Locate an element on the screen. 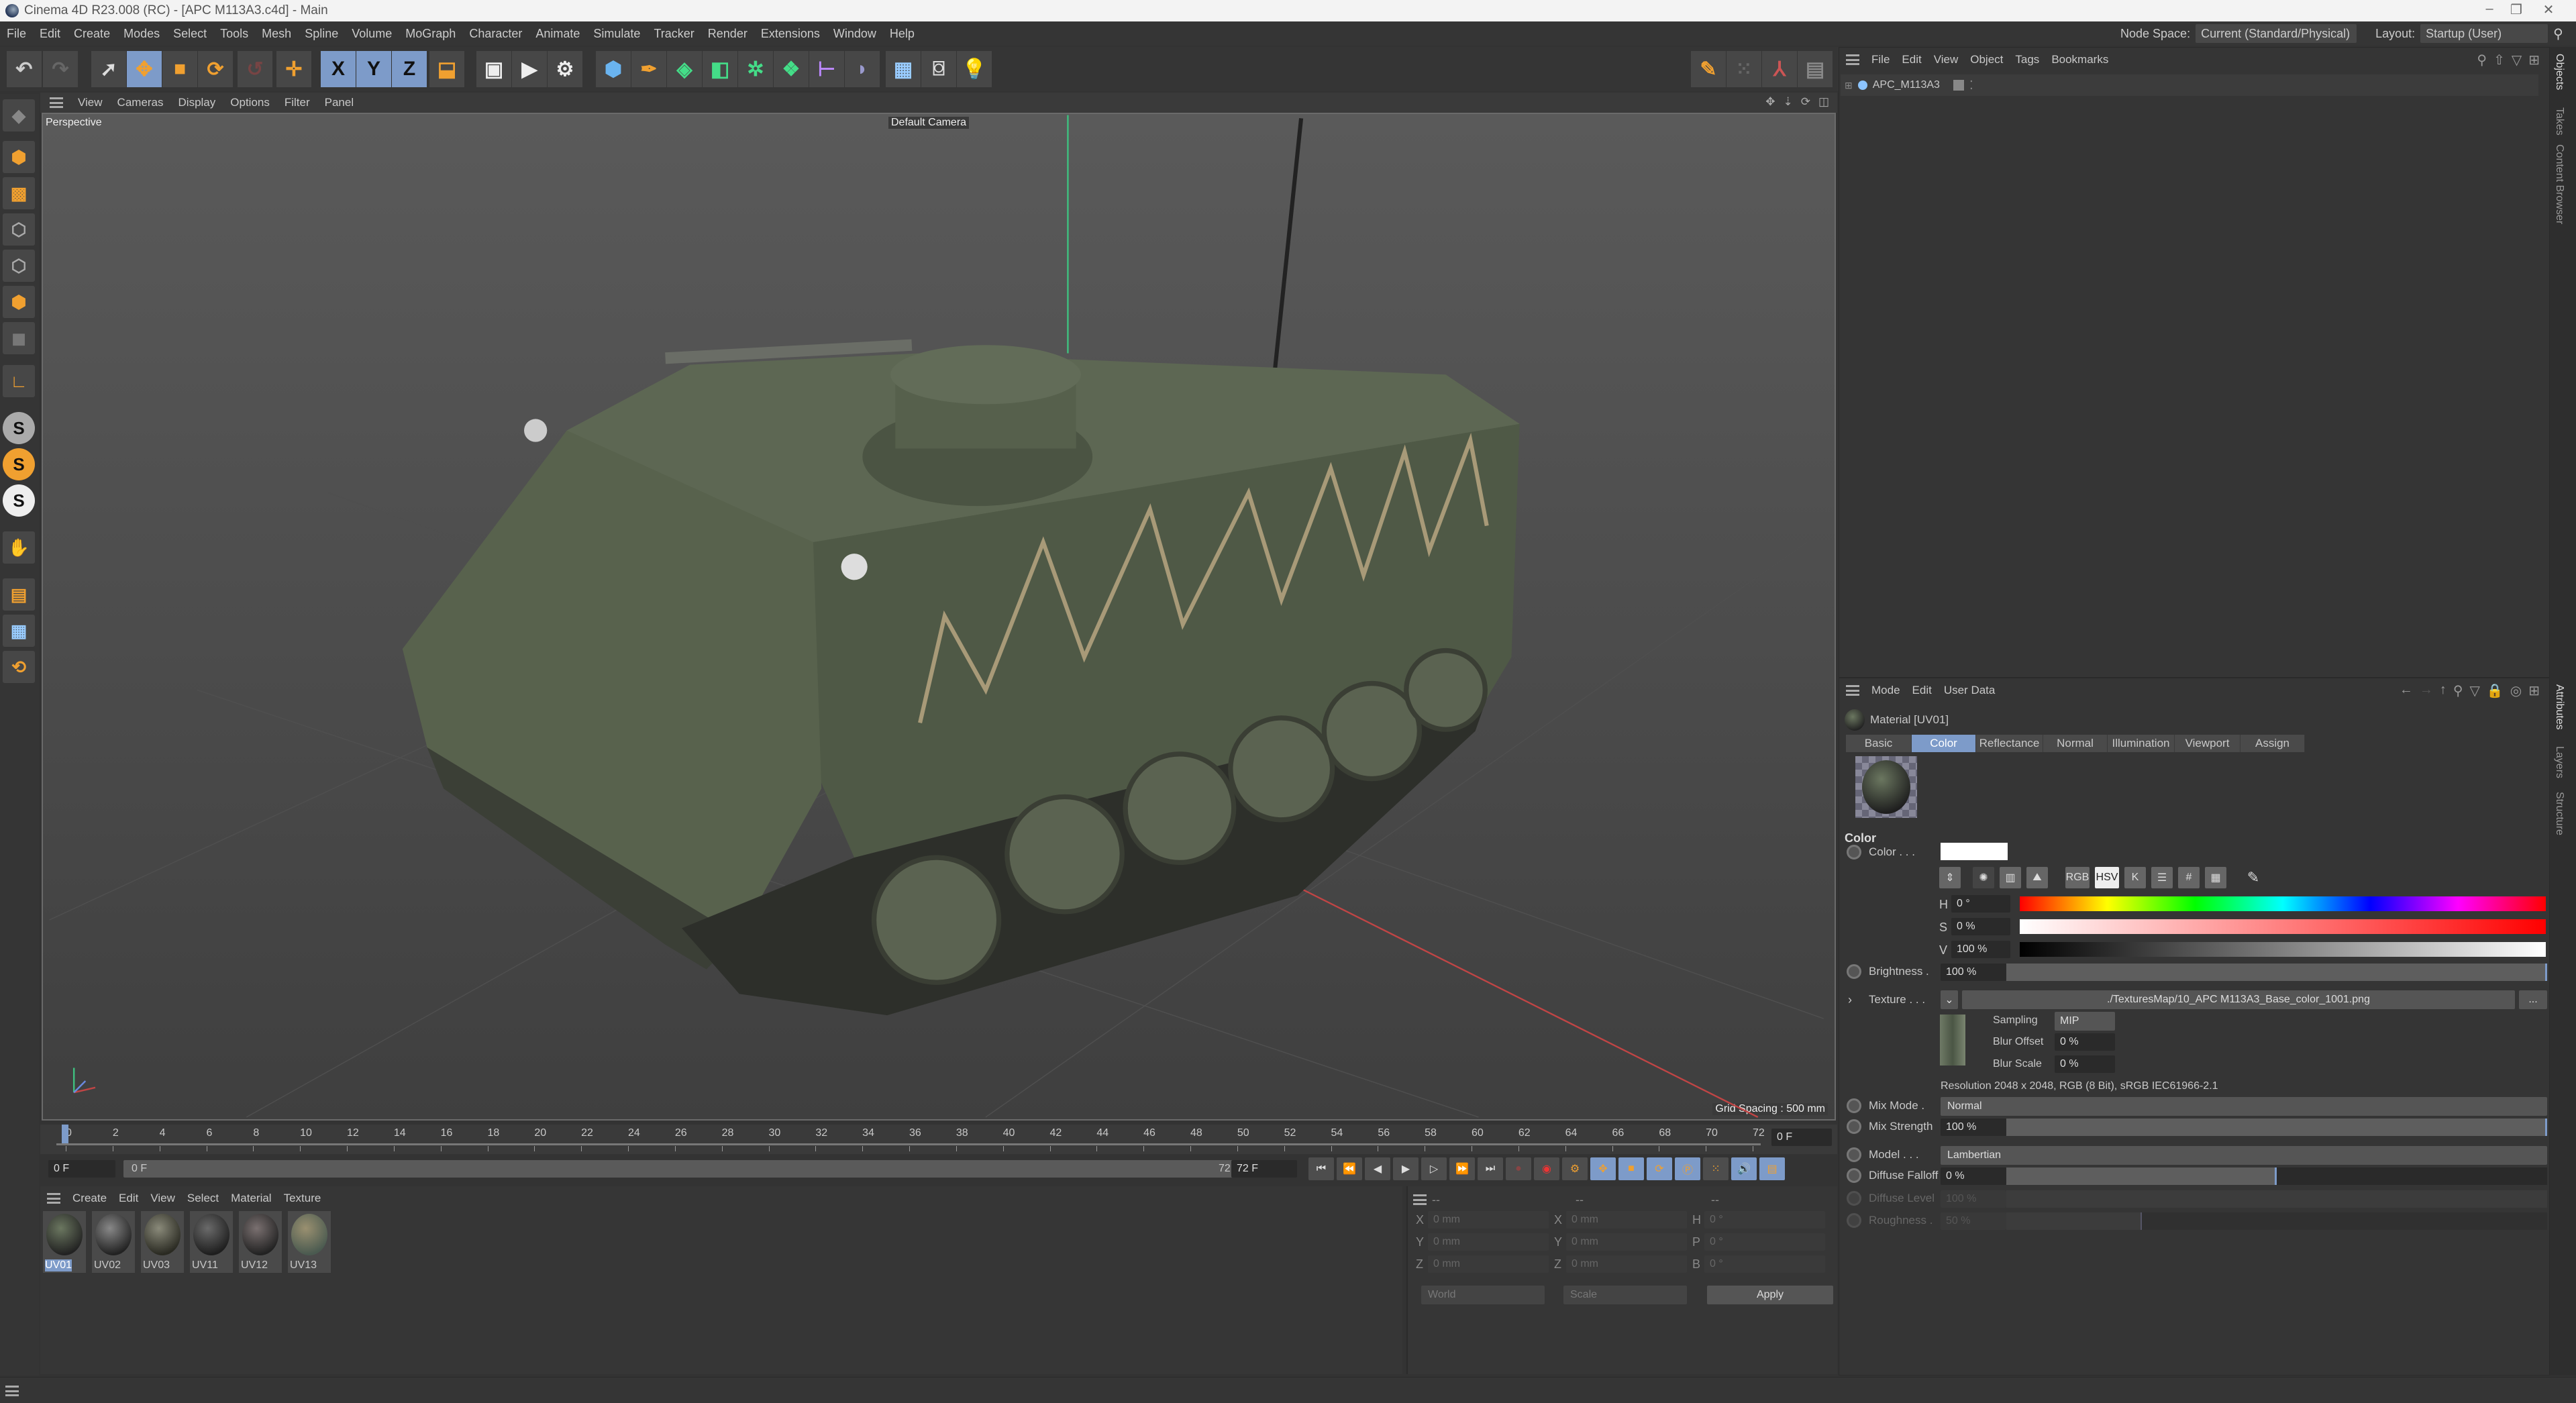  kelvin-mode-button: K is located at coordinates (2135, 878).